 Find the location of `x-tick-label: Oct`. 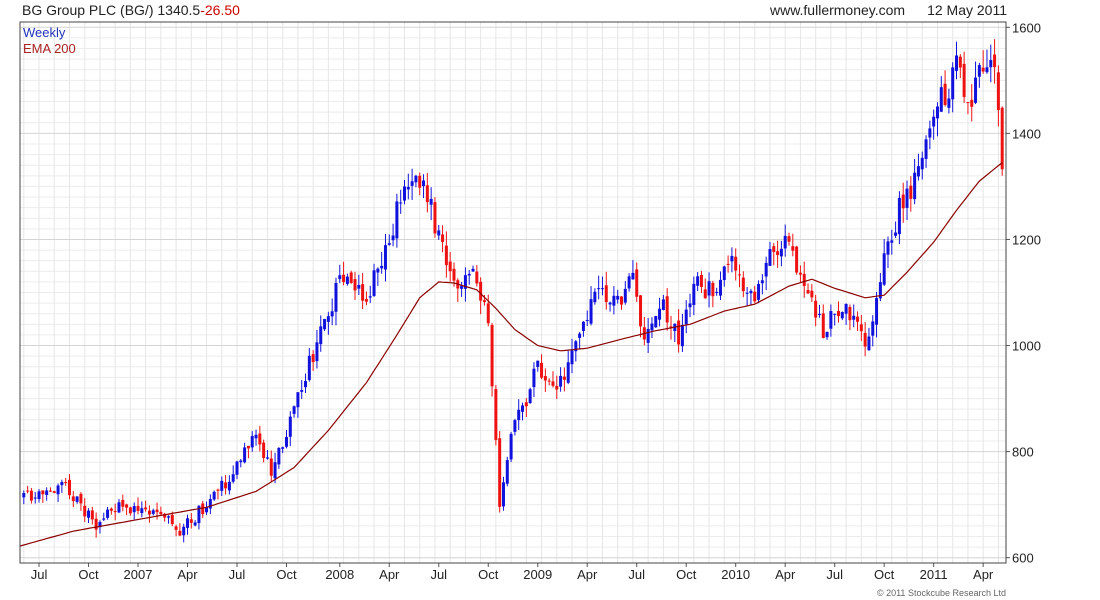

x-tick-label: Oct is located at coordinates (88, 574).